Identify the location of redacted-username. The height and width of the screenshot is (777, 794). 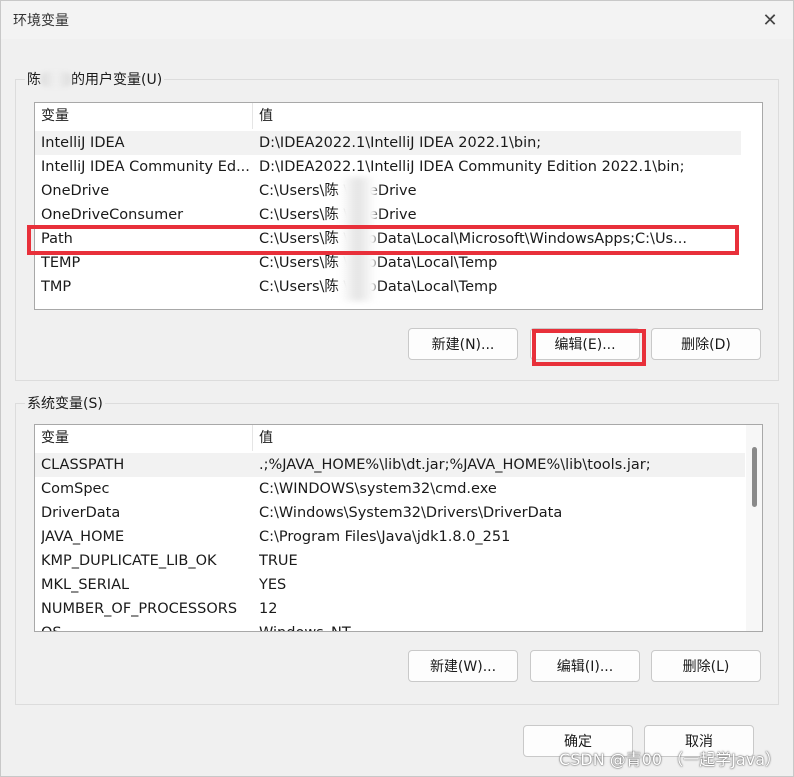
(56, 79).